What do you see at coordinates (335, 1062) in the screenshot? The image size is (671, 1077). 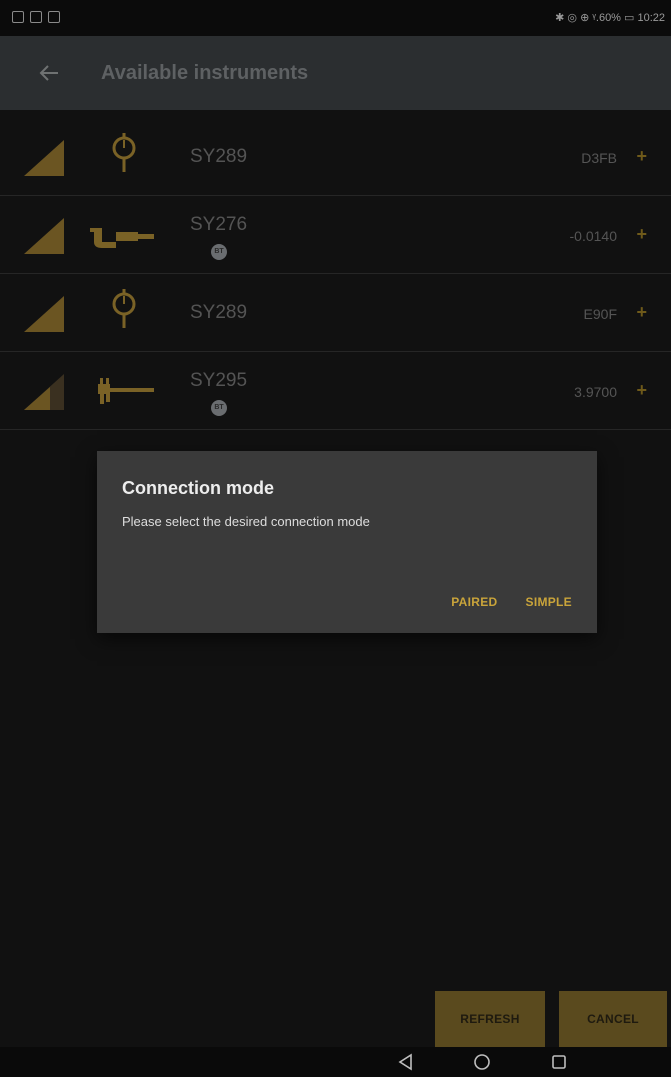 I see `system-nav-bar` at bounding box center [335, 1062].